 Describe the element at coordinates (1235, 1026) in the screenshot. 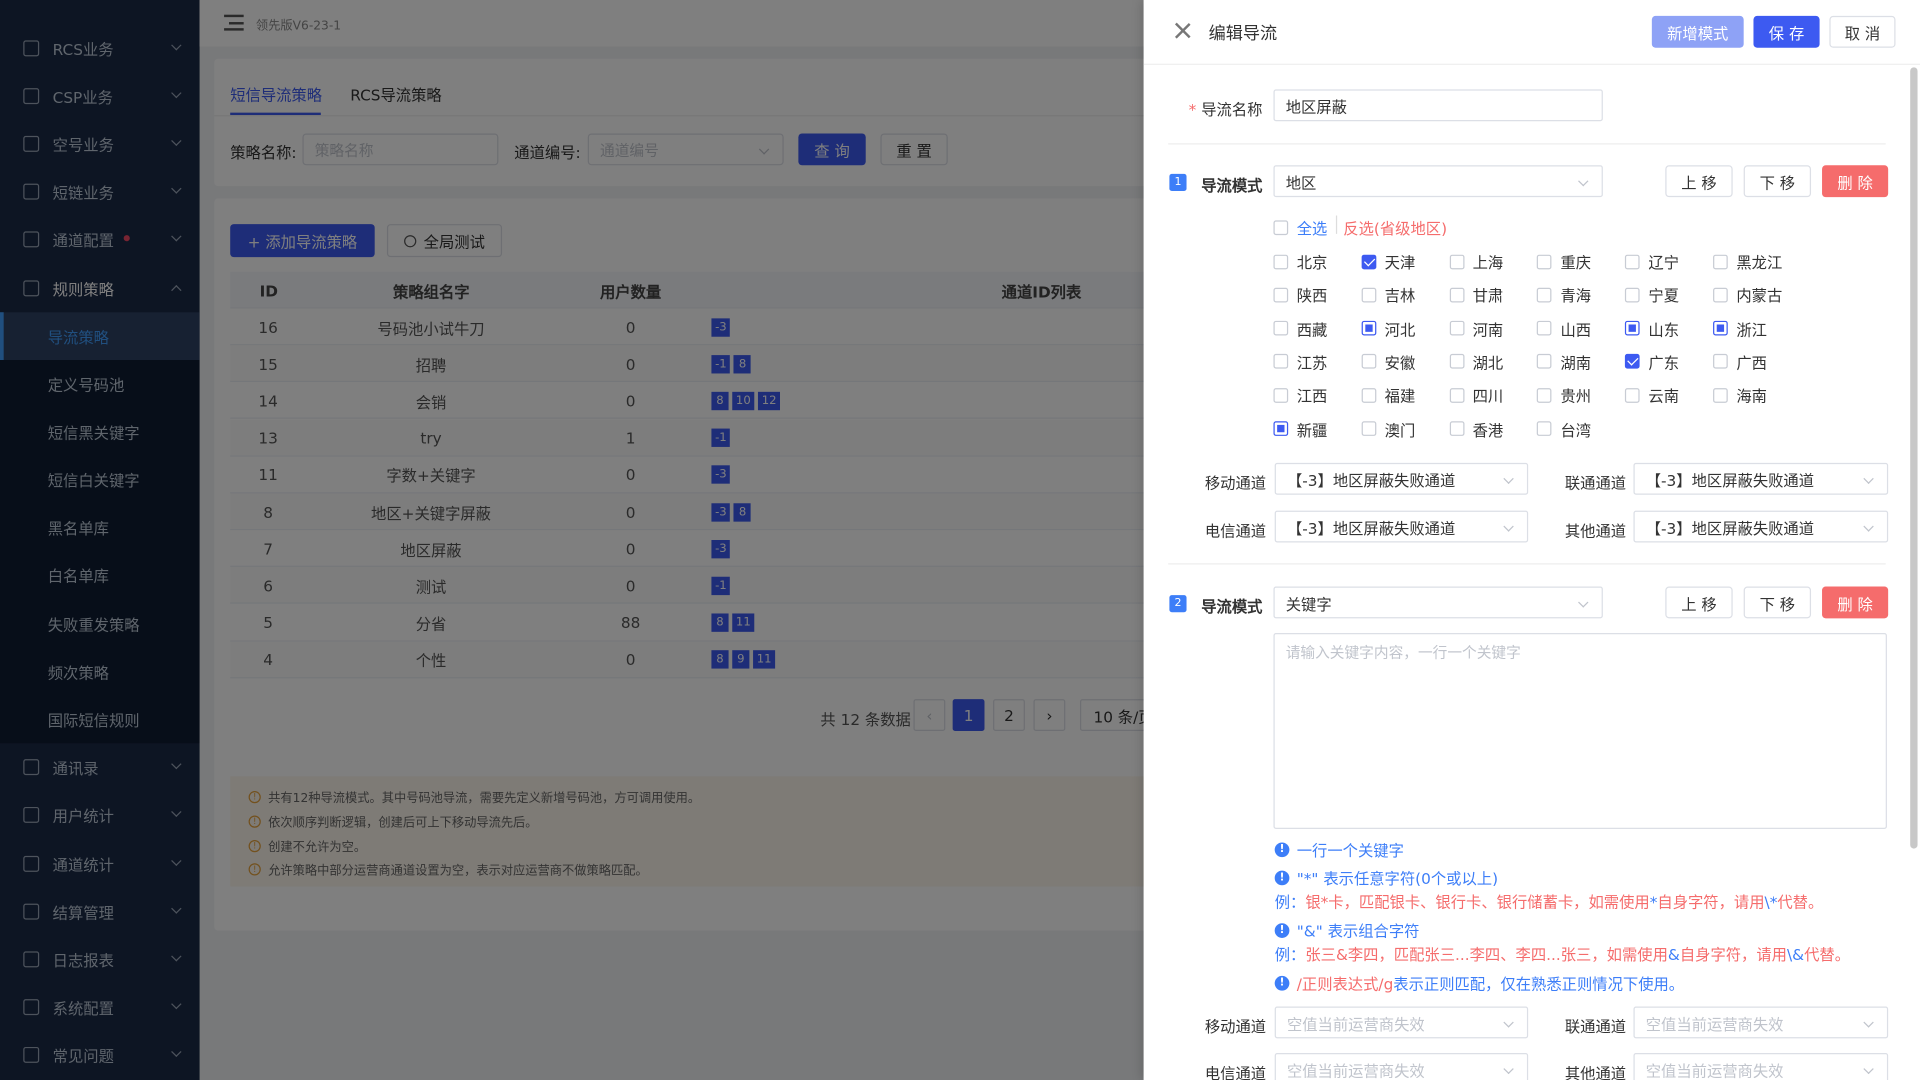

I see `mobile-channel-label-2: 移动通道` at that location.